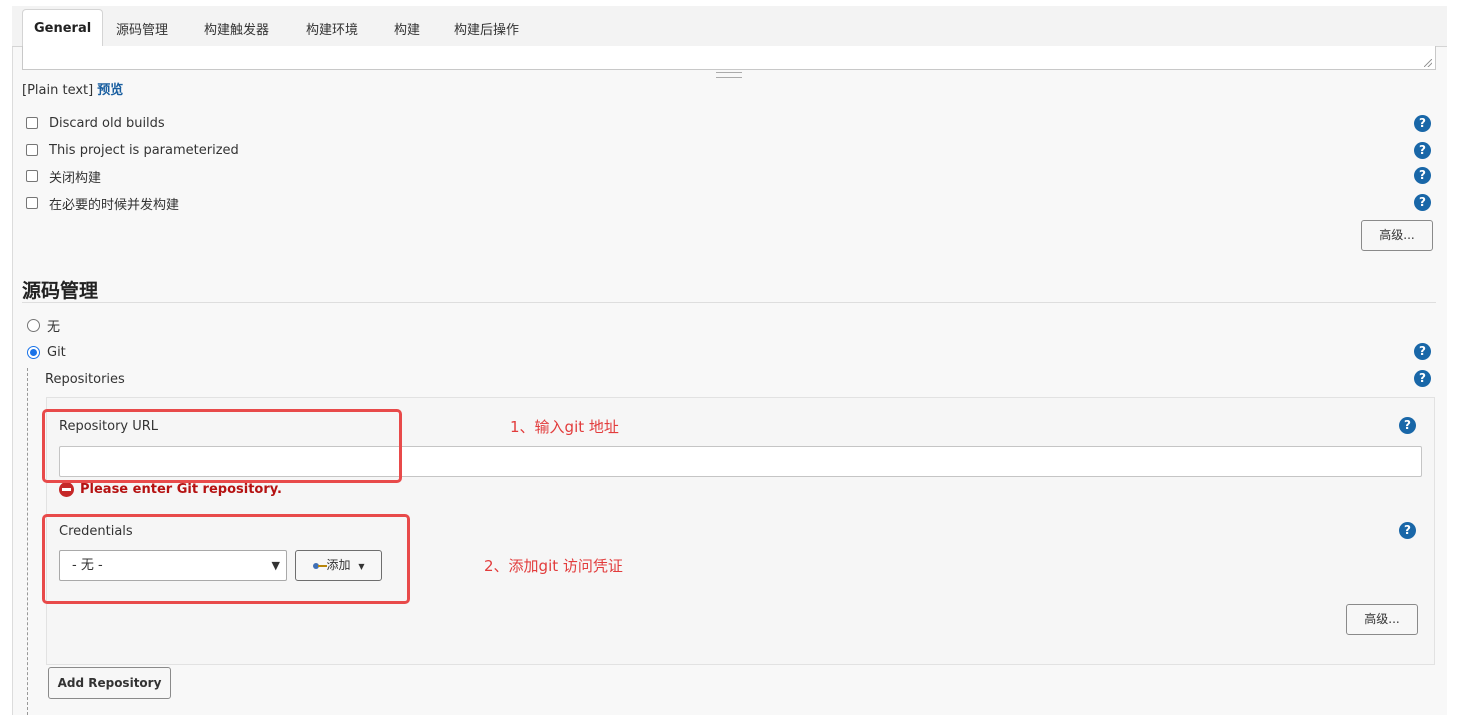 This screenshot has height=715, width=1461. I want to click on scm-option-none: 无, so click(43, 325).